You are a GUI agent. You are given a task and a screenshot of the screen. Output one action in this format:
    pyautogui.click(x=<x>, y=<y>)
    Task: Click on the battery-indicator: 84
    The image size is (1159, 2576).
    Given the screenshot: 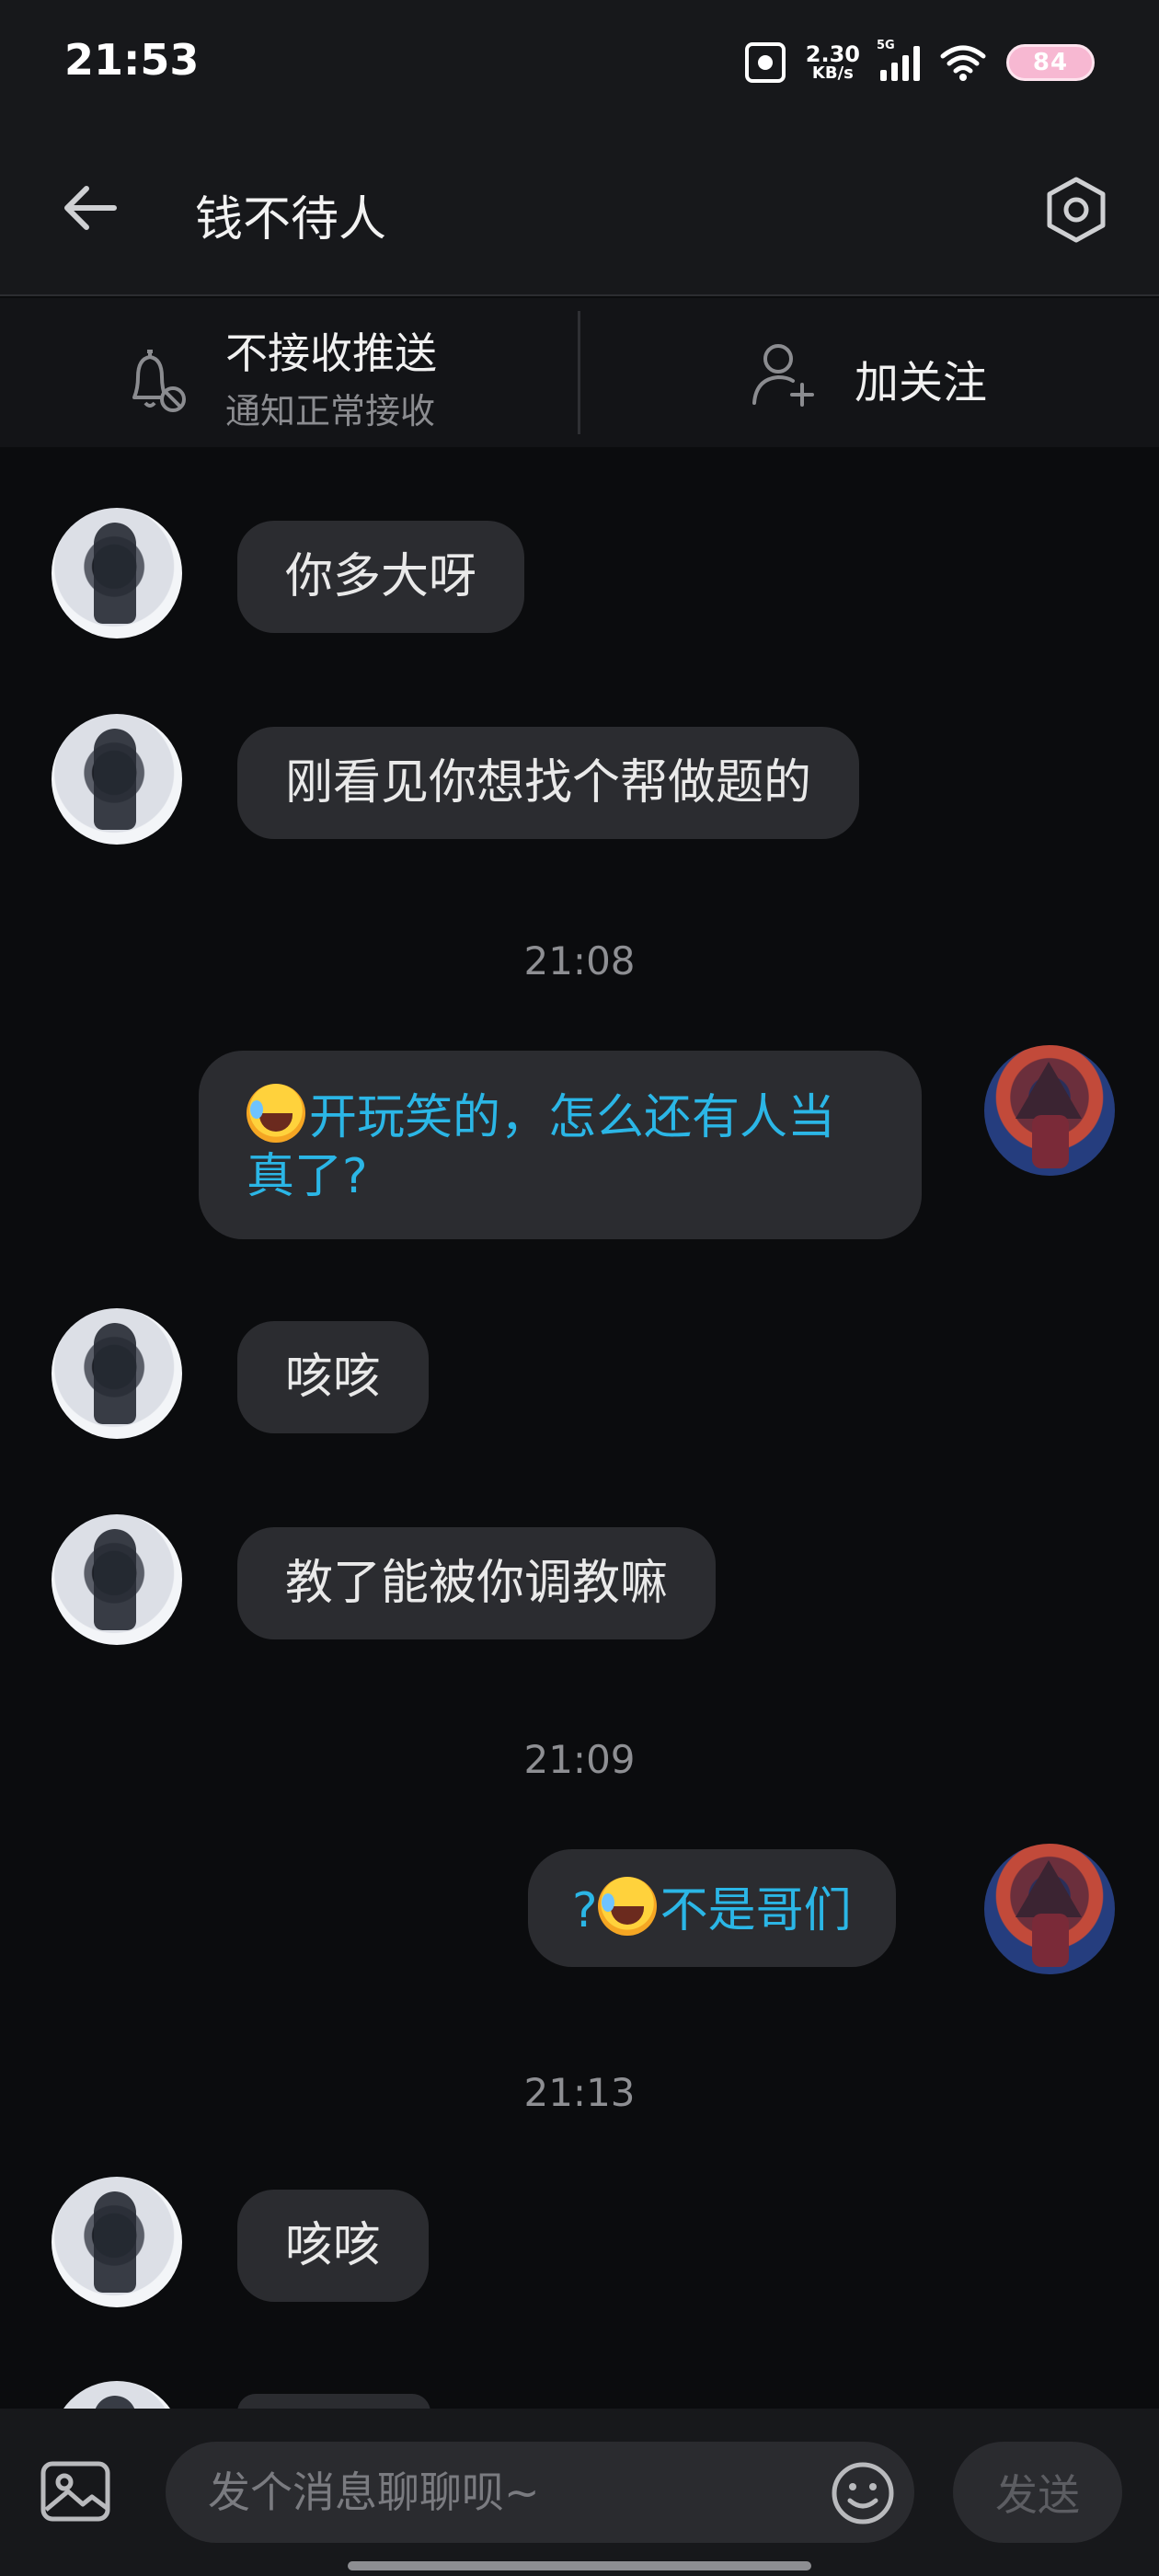 What is the action you would take?
    pyautogui.click(x=1050, y=62)
    